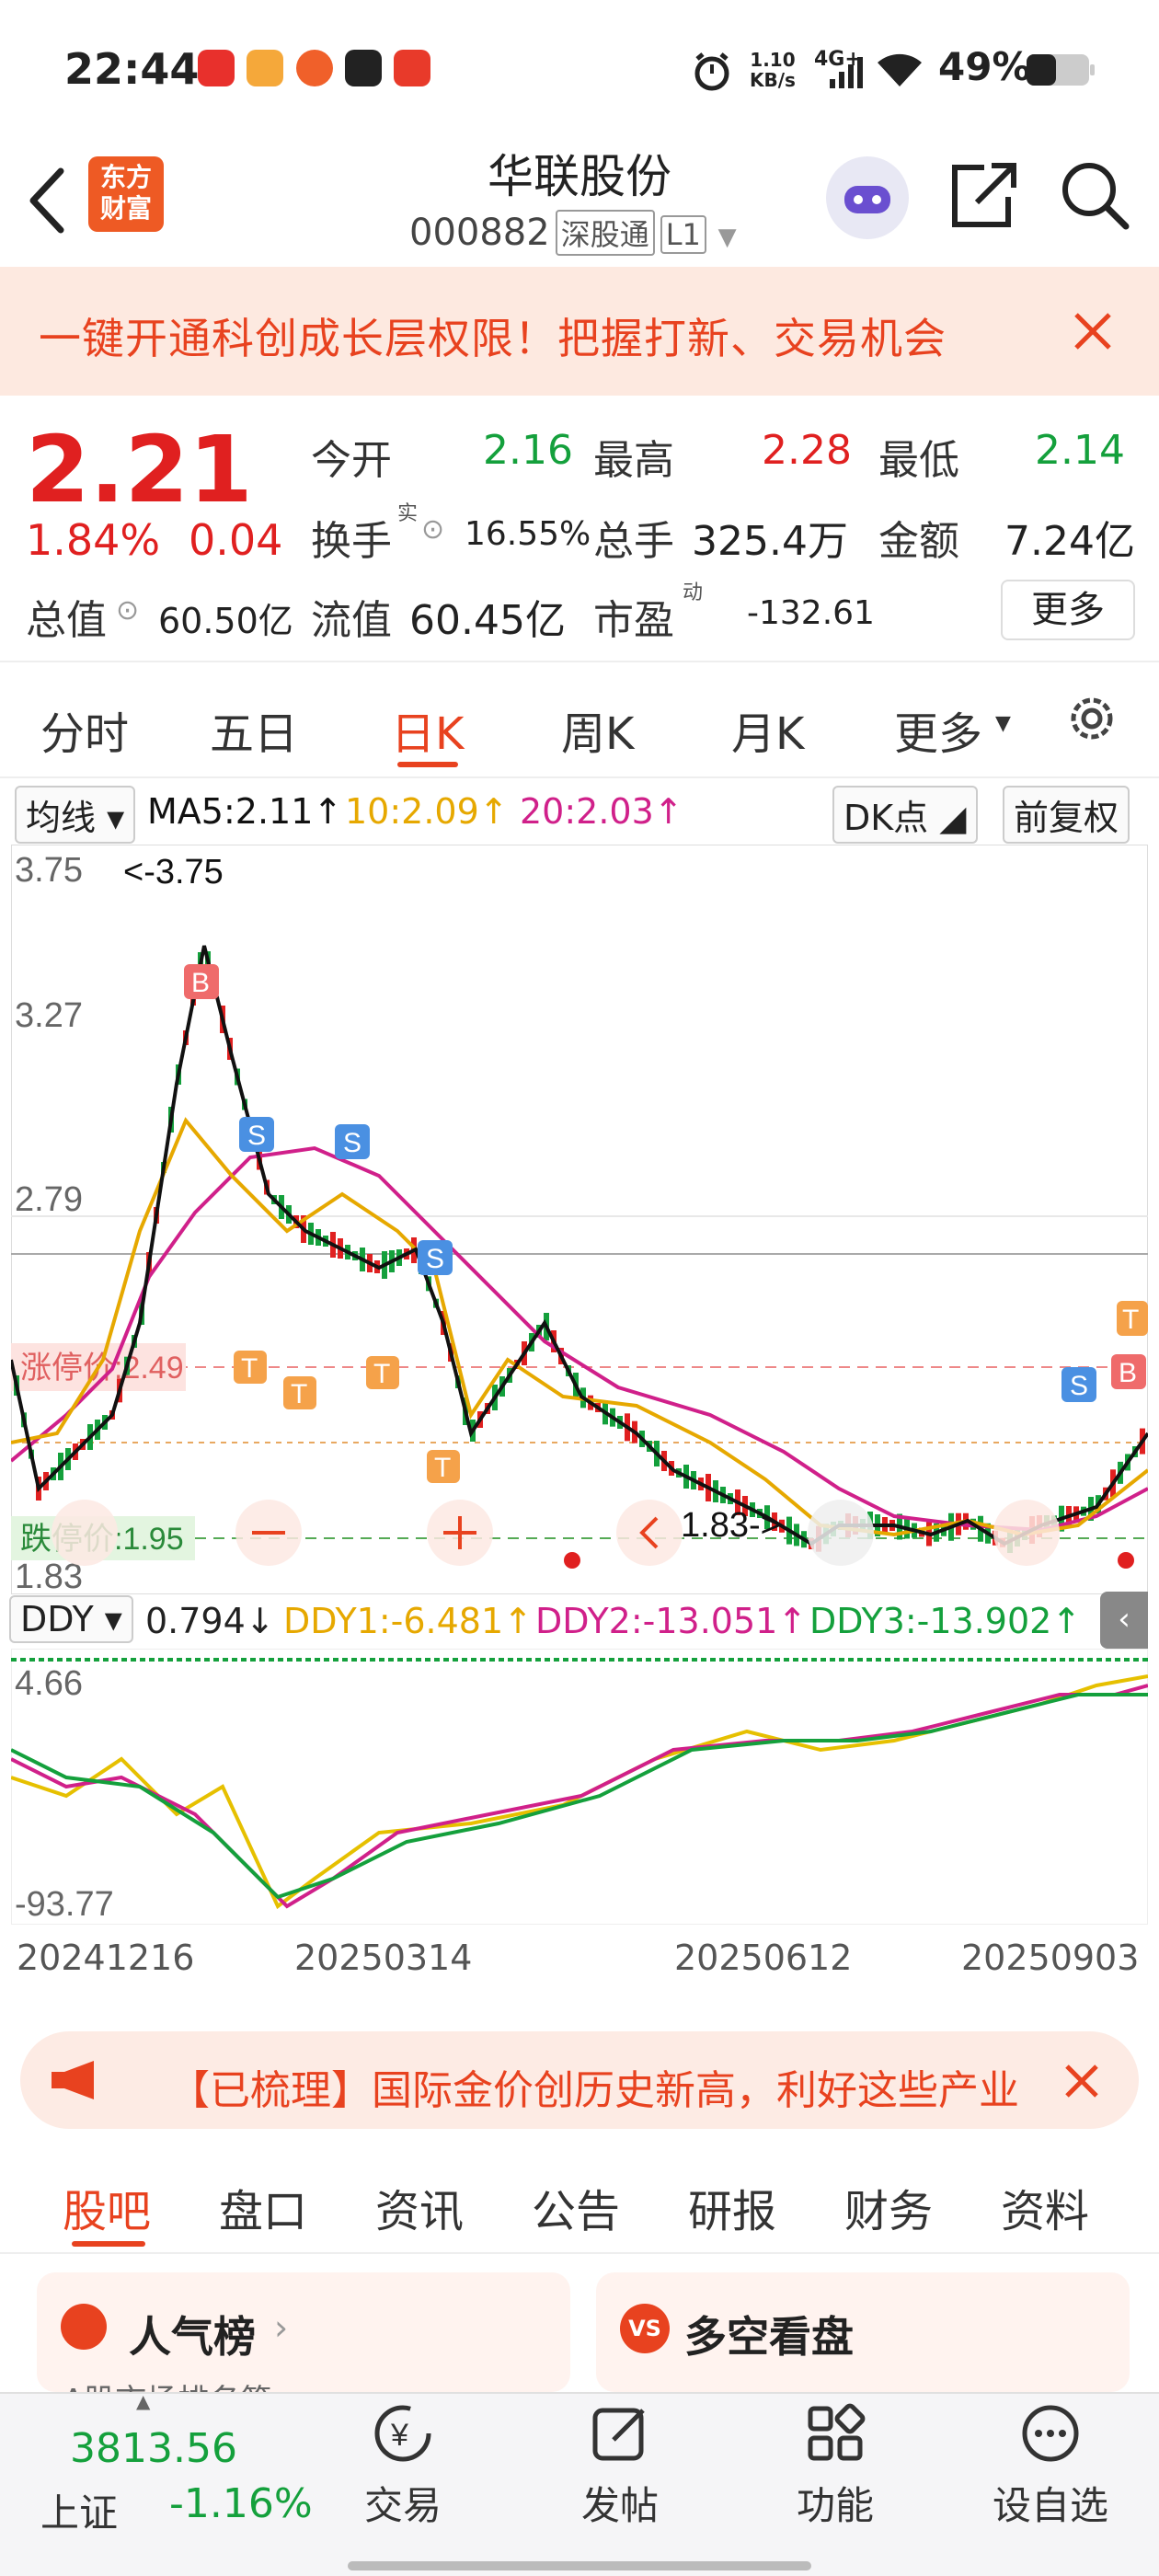  I want to click on max-price-marker: <-3.75, so click(173, 872).